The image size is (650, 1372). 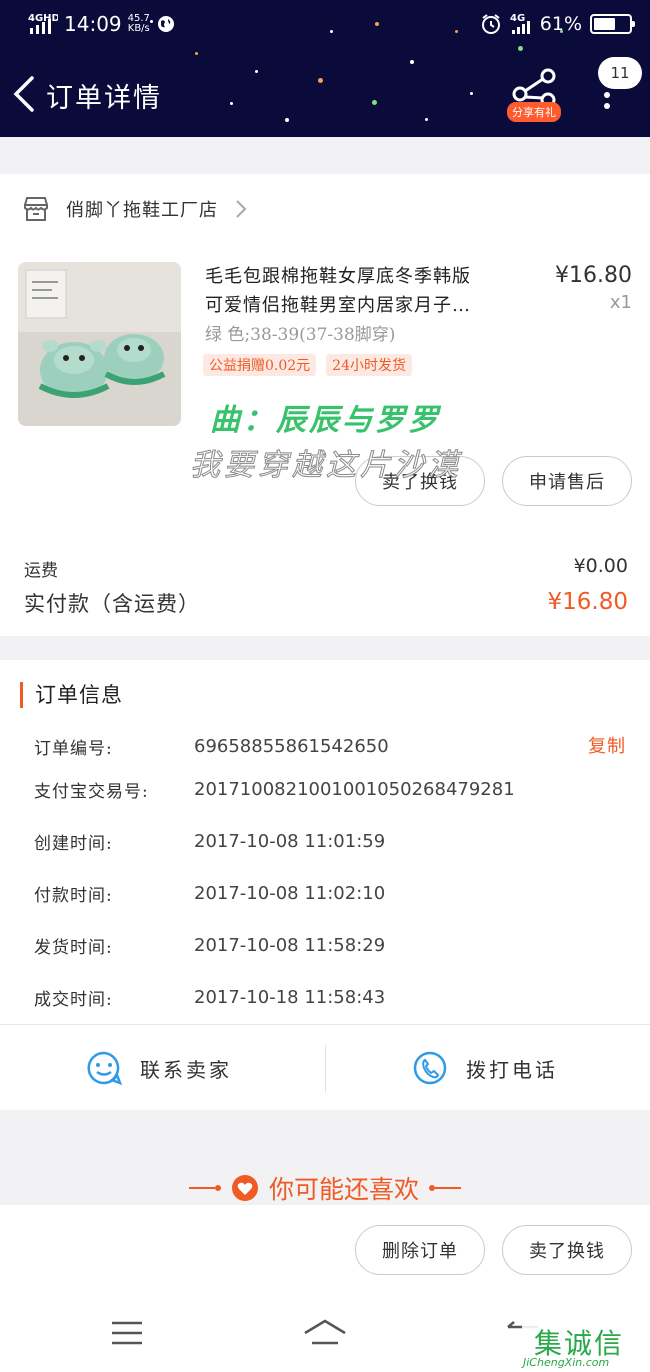 I want to click on info-row-completed: 成交时间: 2017-10-18 11:58:43, so click(x=332, y=997).